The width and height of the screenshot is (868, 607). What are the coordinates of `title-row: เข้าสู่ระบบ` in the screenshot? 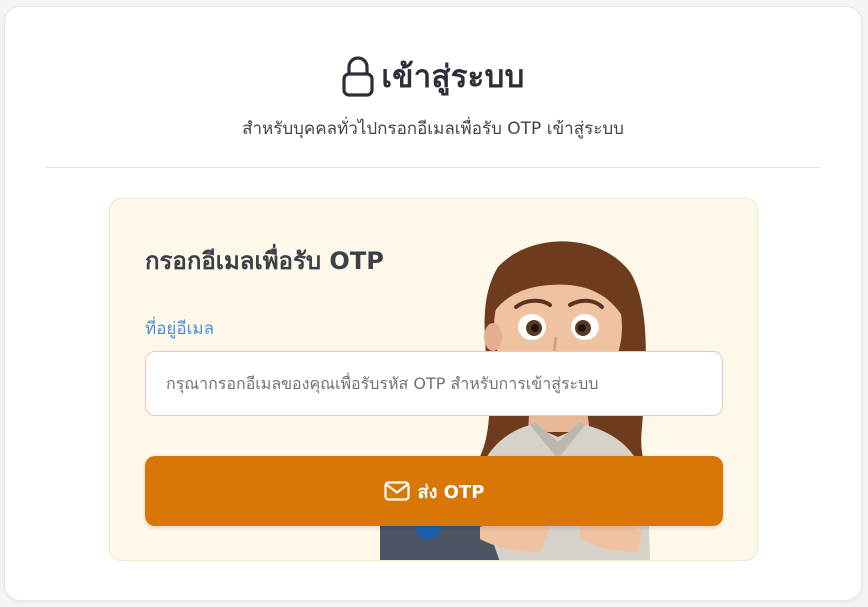 It's located at (433, 76).